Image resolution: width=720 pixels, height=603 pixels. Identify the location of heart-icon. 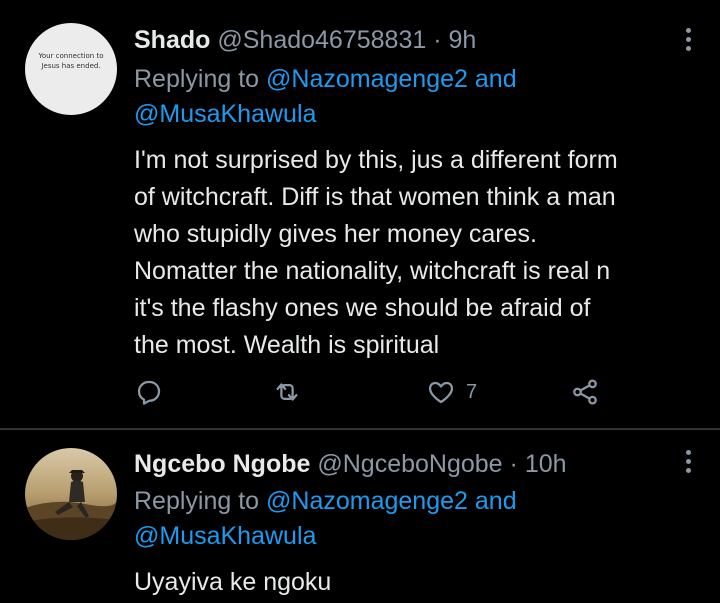
(441, 392).